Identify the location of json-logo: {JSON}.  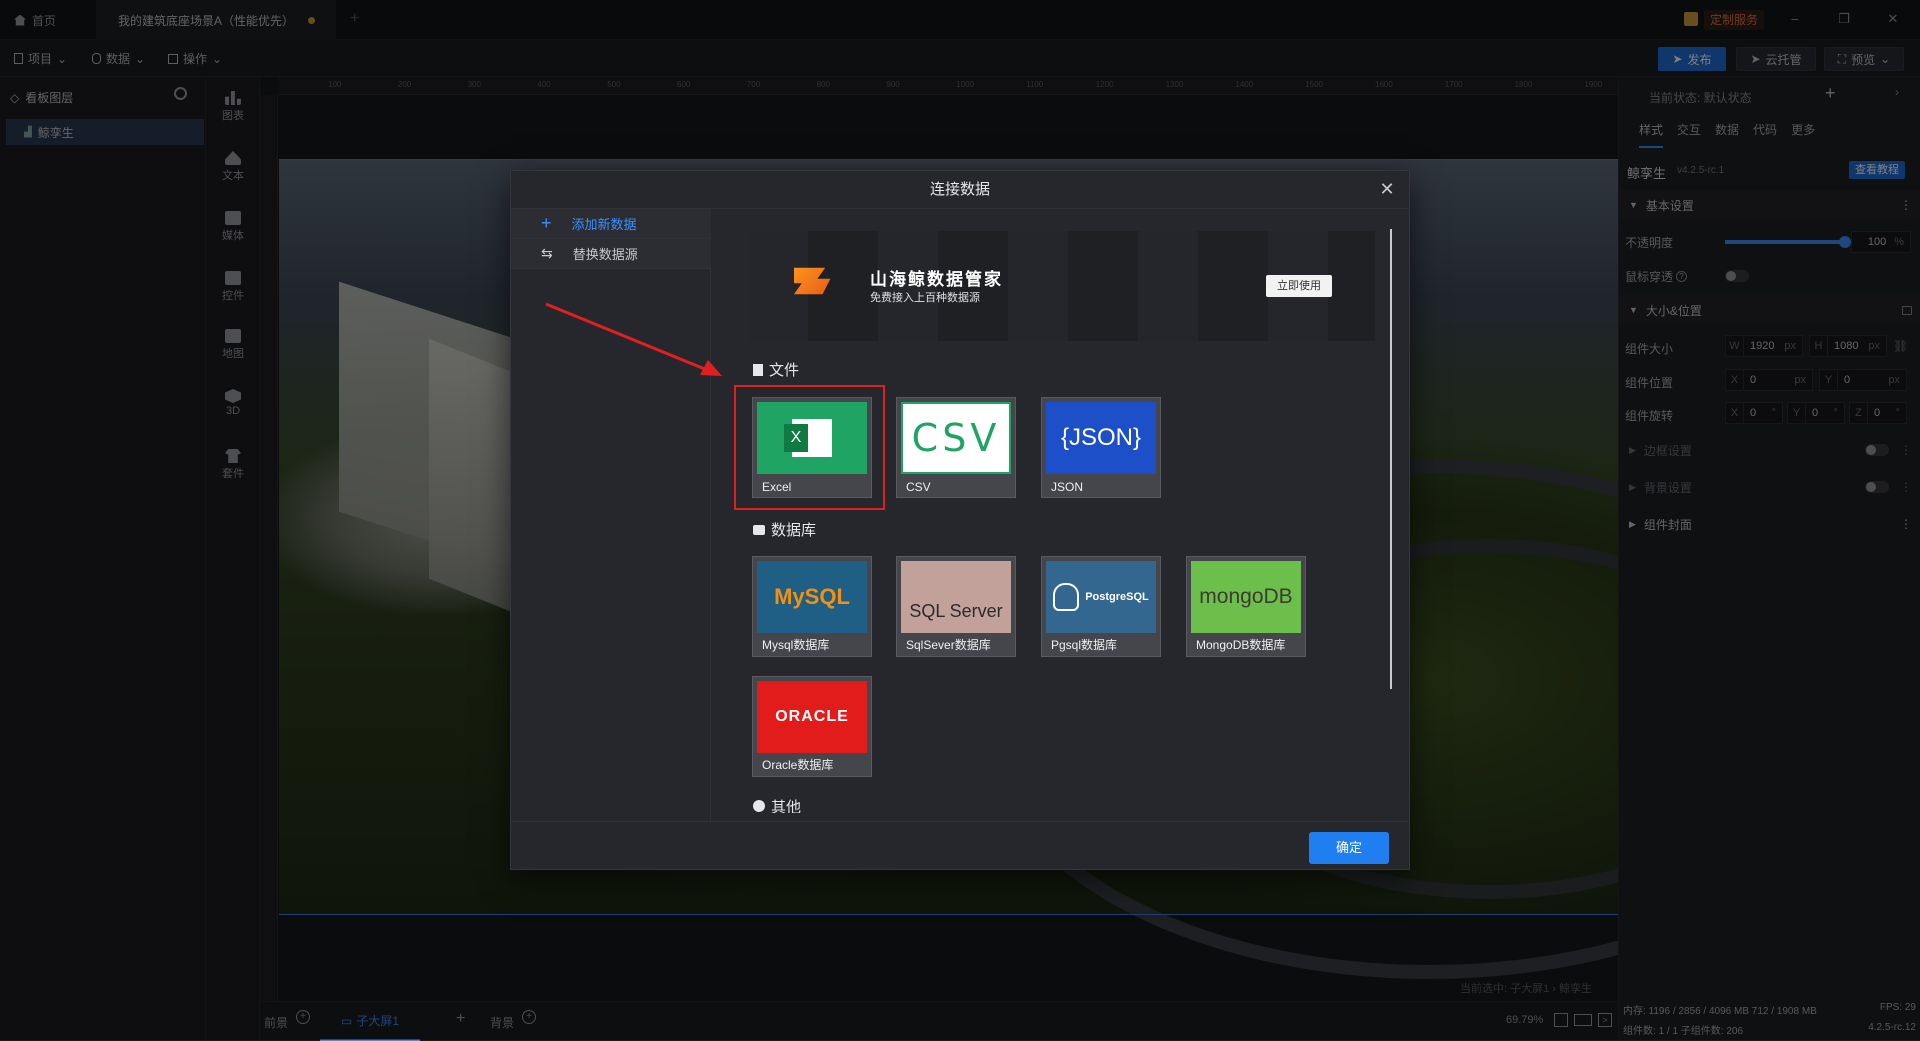
(1101, 438).